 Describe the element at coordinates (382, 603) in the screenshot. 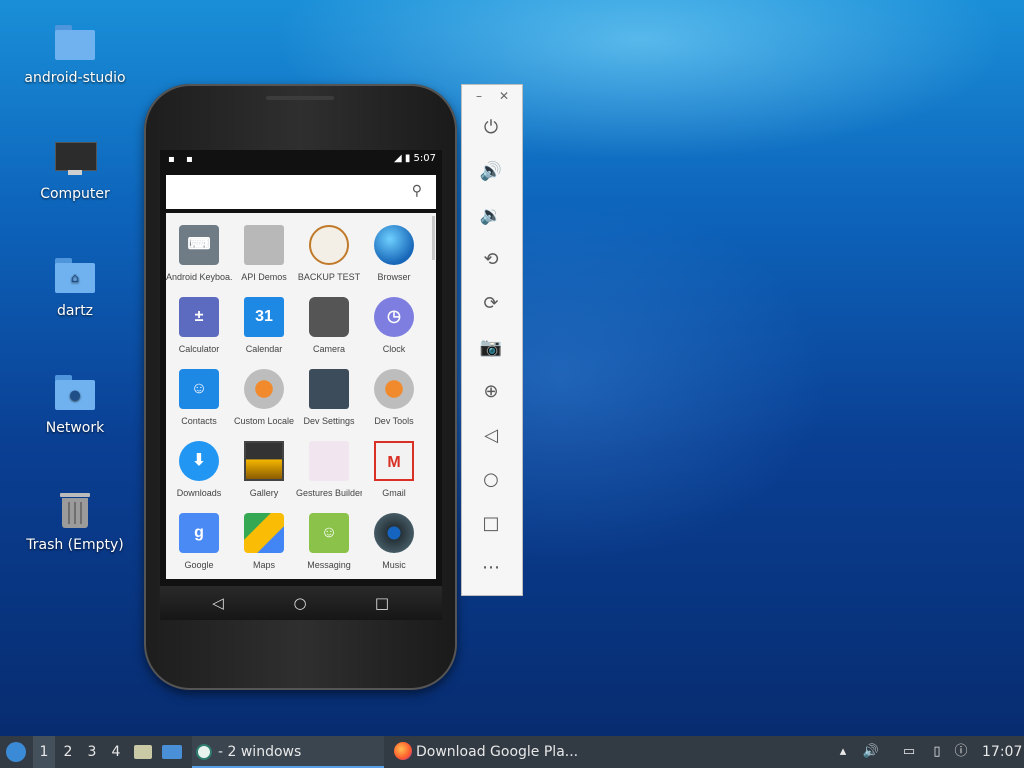

I see `recents-icon: □` at that location.